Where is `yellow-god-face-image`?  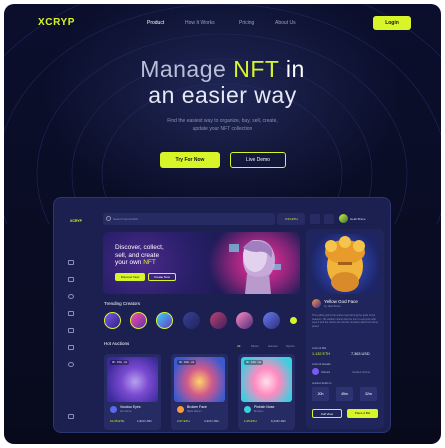 yellow-god-face-image is located at coordinates (345, 264).